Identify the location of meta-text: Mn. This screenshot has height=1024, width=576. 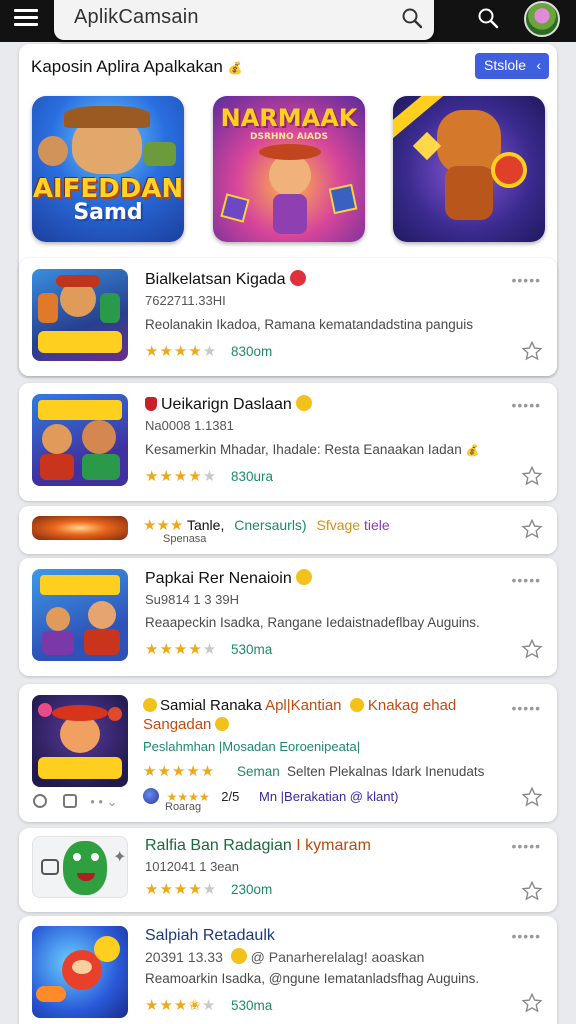
(268, 796).